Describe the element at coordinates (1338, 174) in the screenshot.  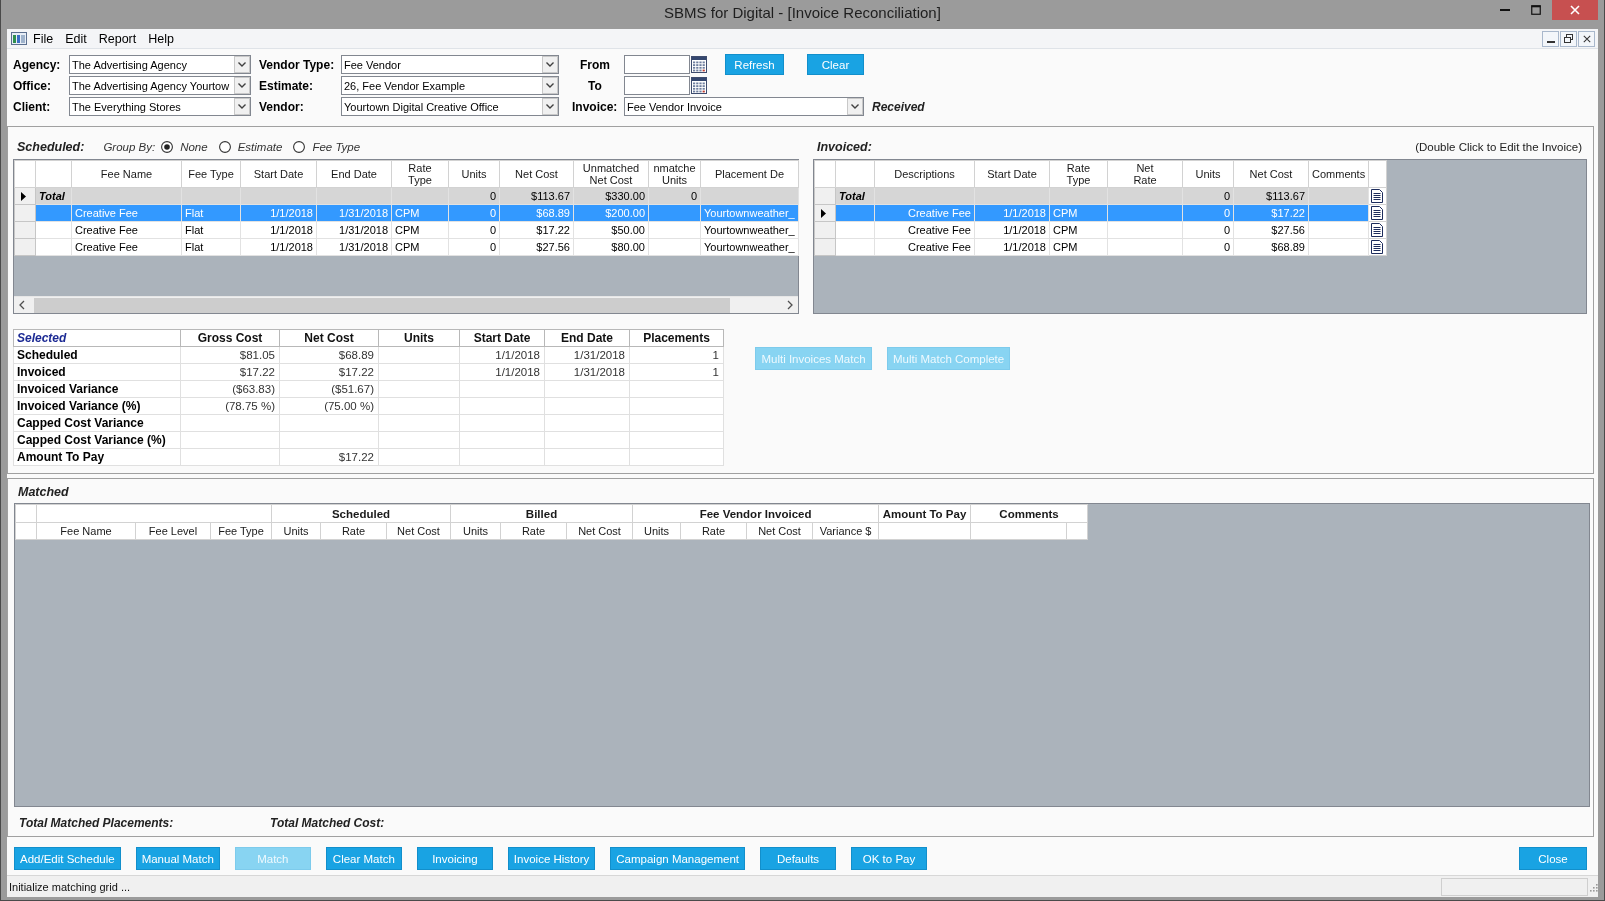
I see `column-header: Comments` at that location.